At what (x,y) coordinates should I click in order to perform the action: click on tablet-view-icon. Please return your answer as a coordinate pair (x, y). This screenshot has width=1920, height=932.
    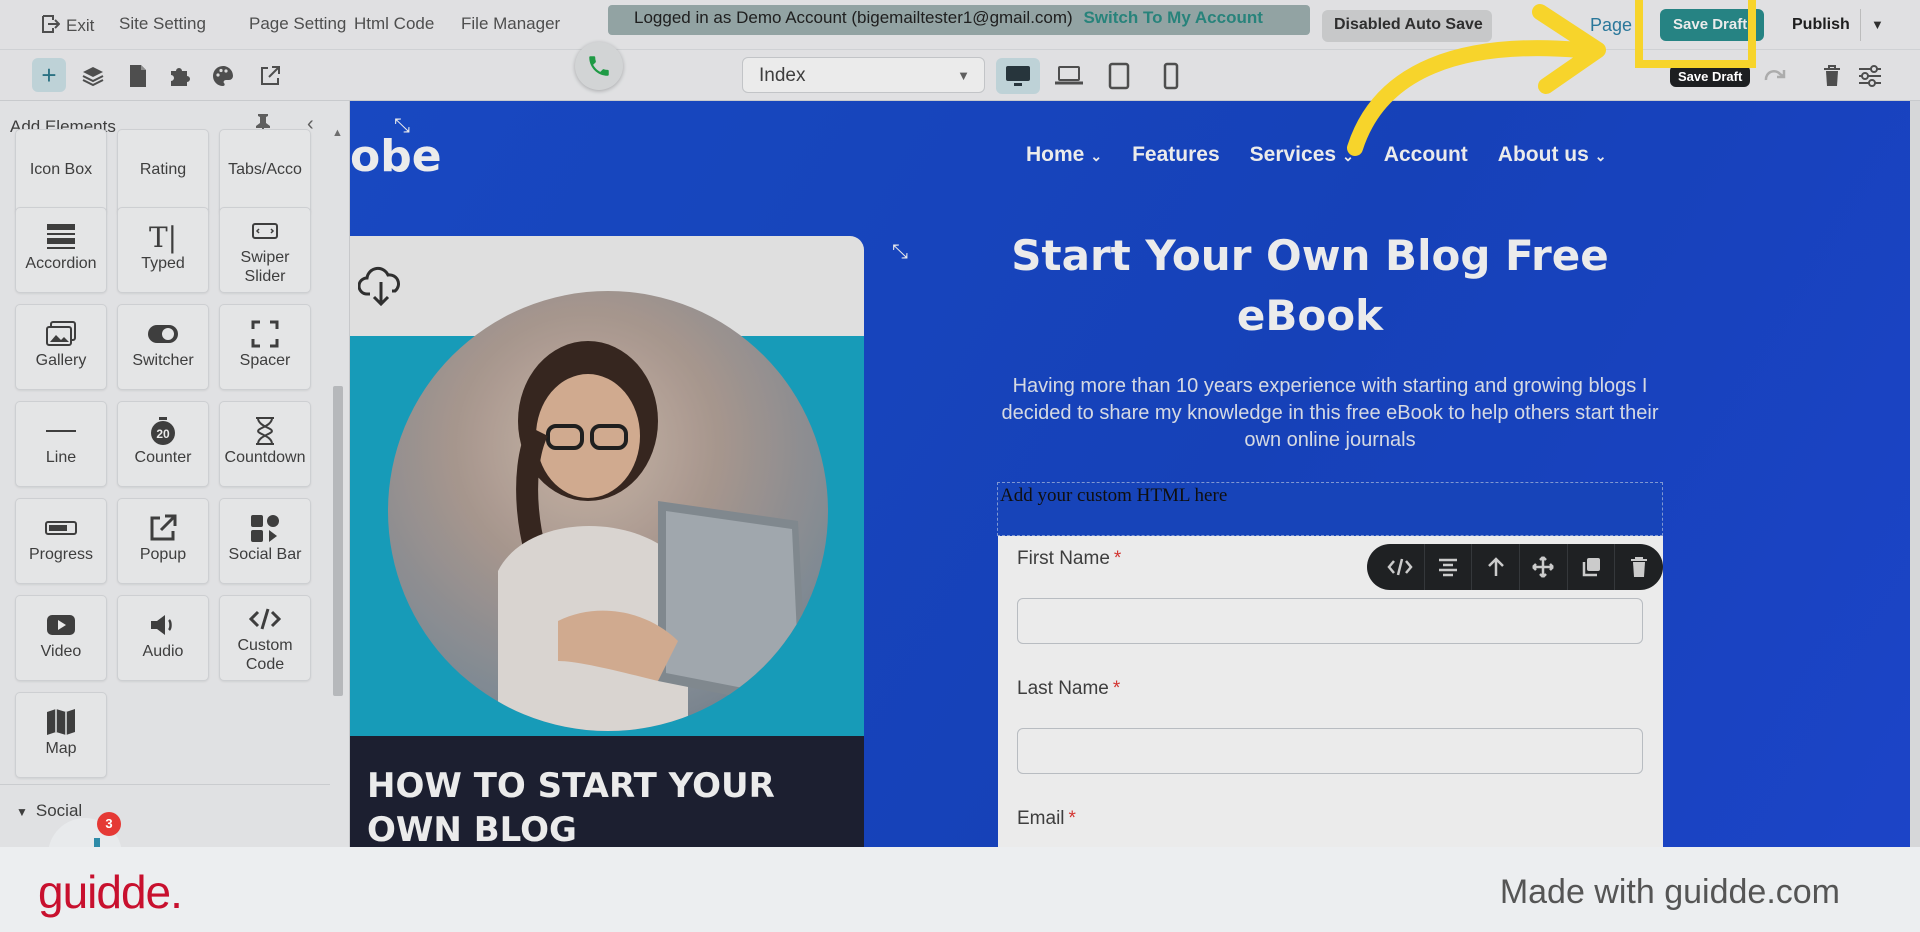
    Looking at the image, I should click on (1119, 76).